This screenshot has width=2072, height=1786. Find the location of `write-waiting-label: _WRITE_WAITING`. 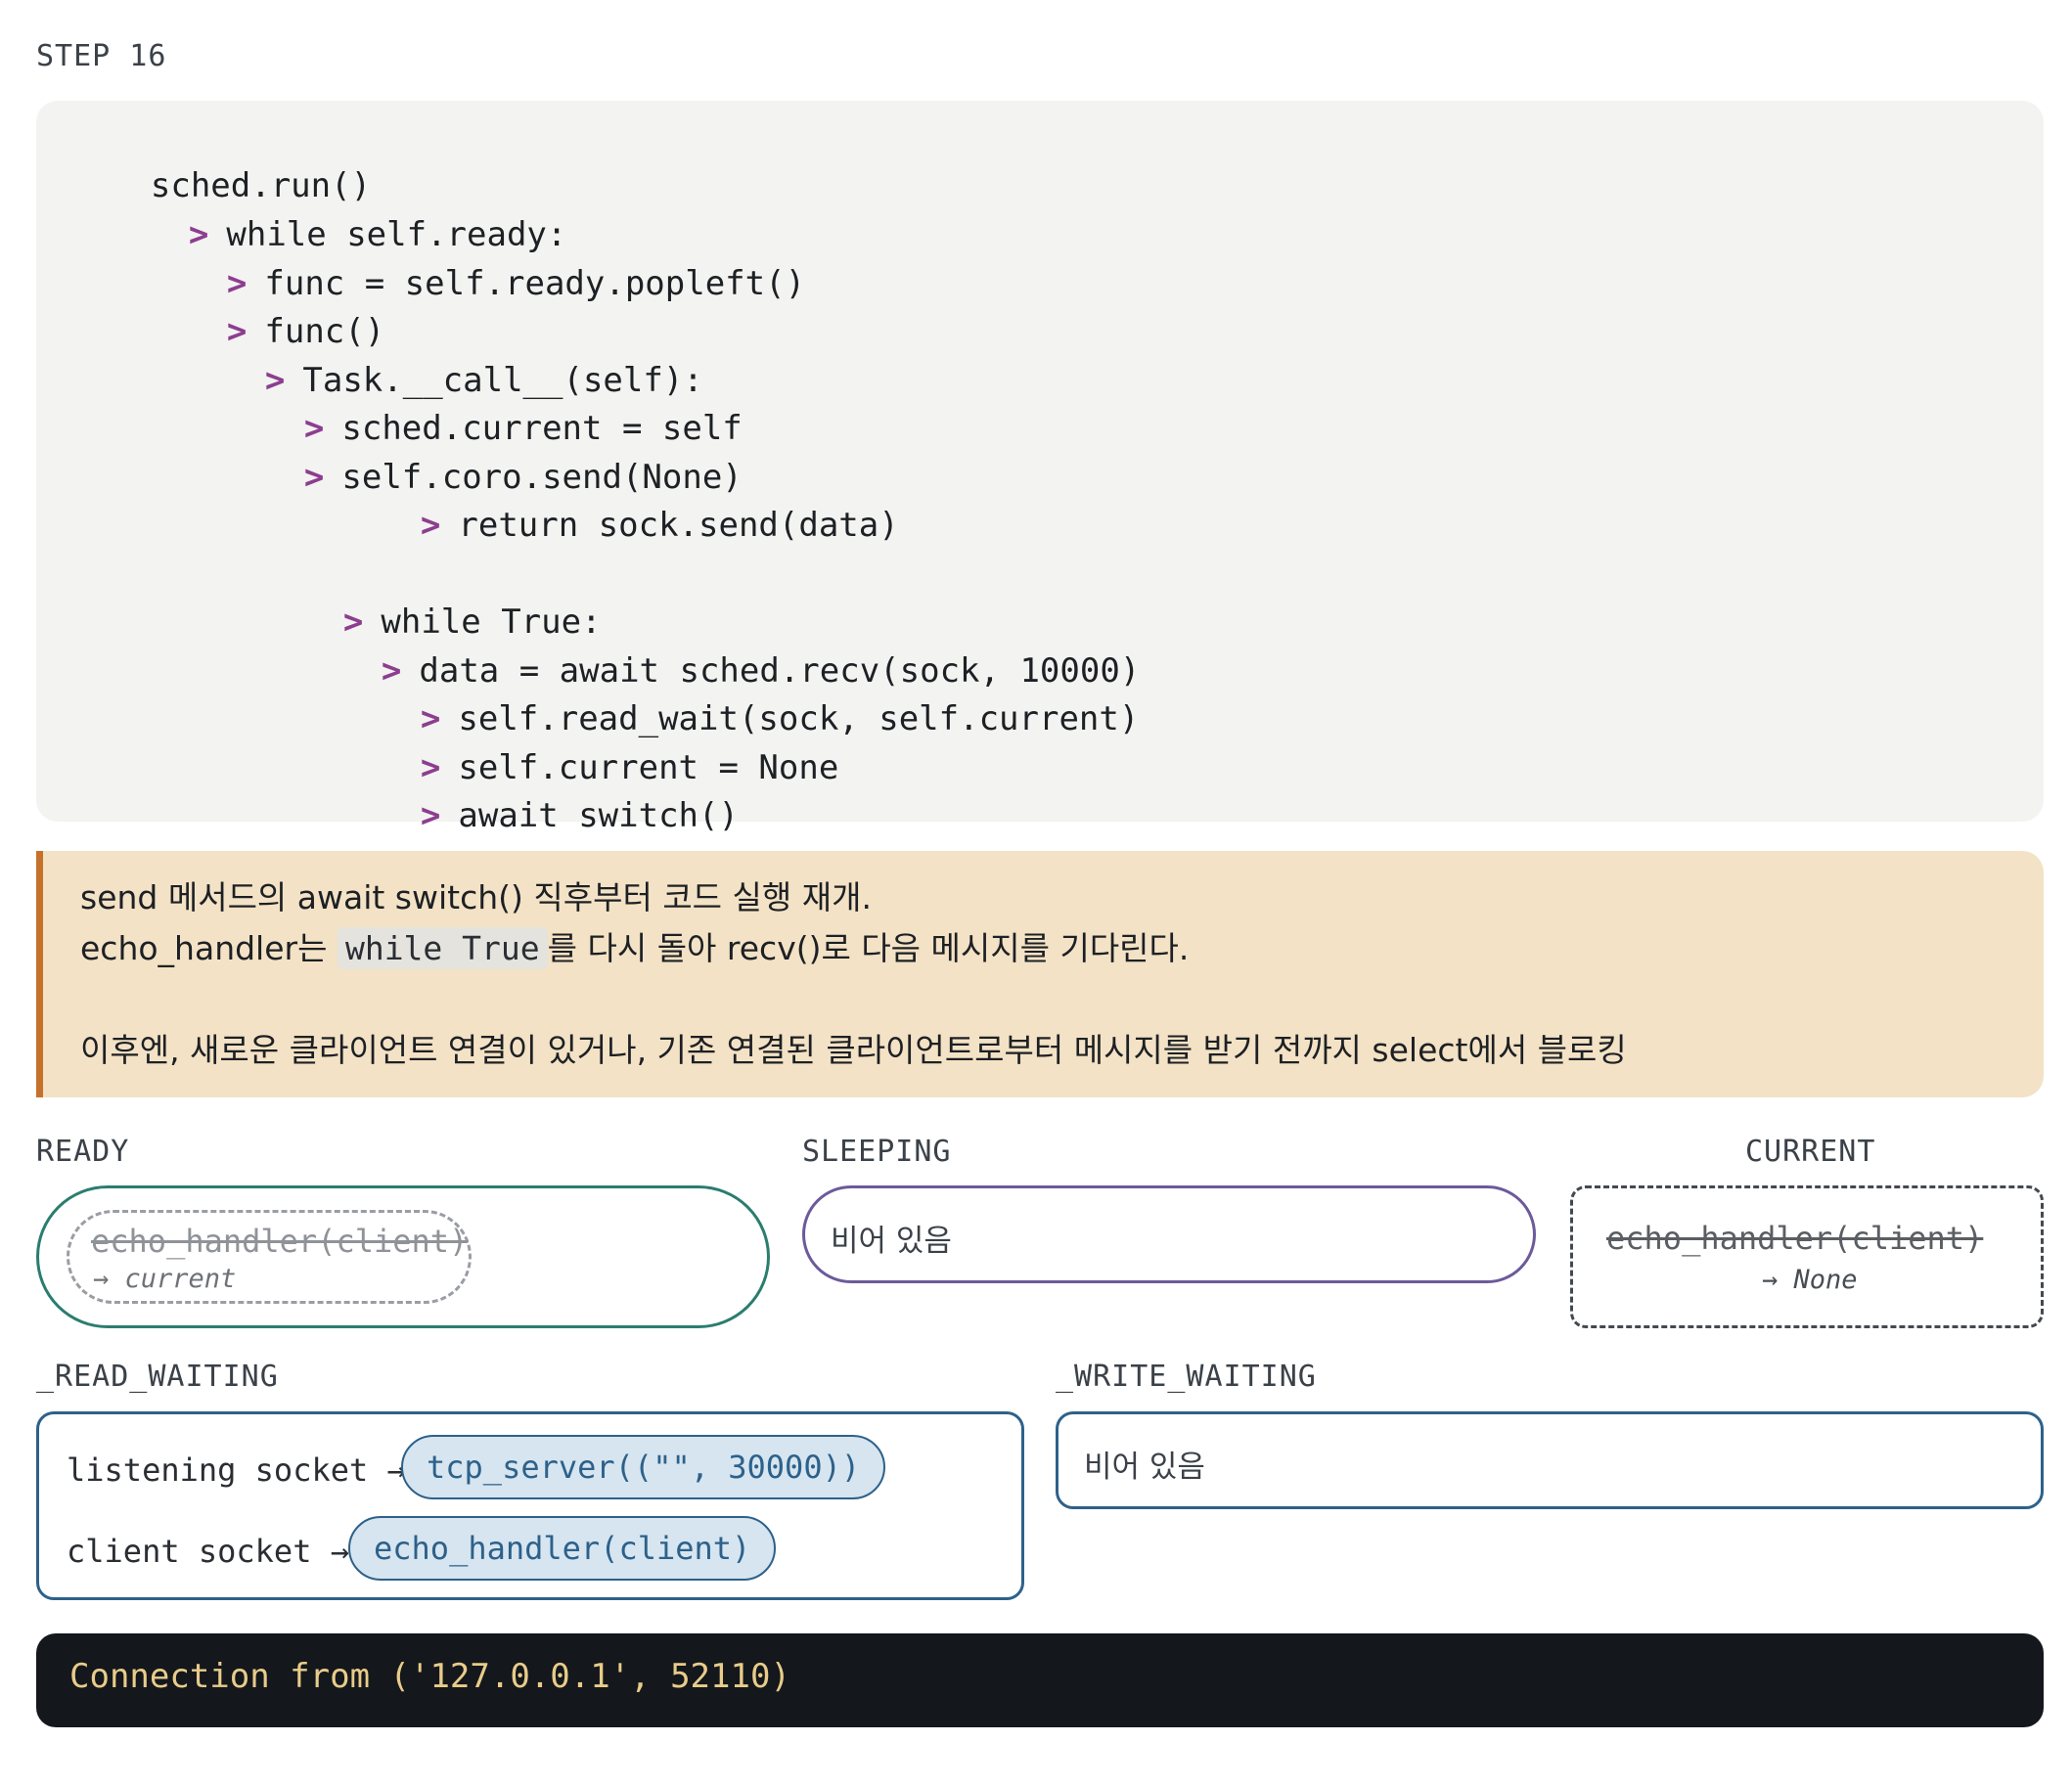

write-waiting-label: _WRITE_WAITING is located at coordinates (1186, 1377).